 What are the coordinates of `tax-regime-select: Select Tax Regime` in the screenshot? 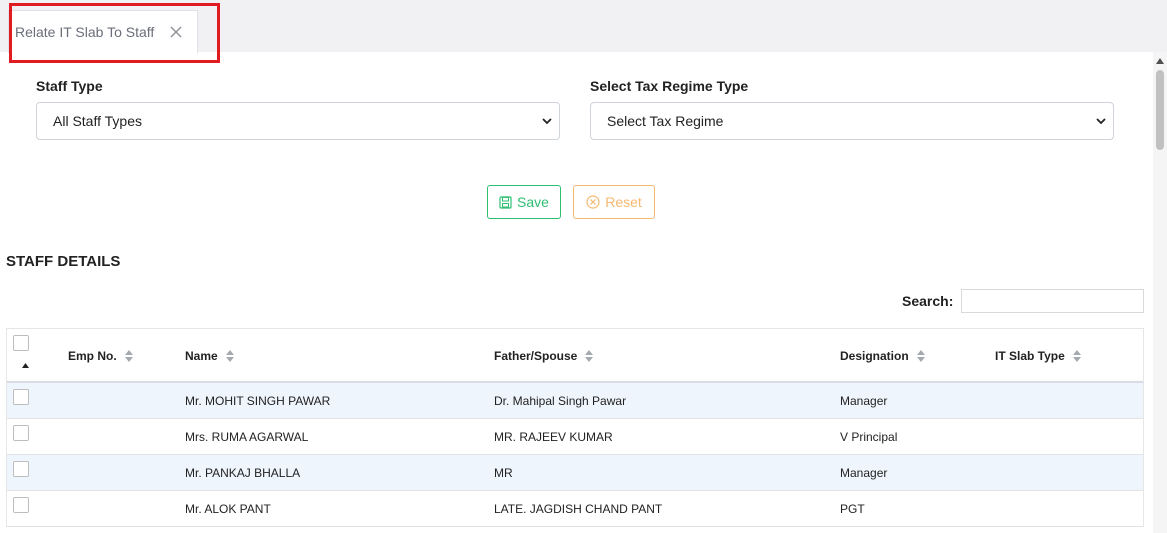 It's located at (852, 121).